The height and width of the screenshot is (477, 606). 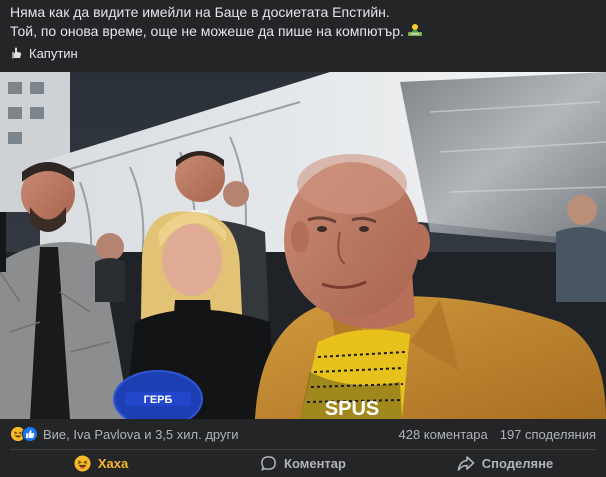 I want to click on comments-count: 428 коментара, so click(x=443, y=434).